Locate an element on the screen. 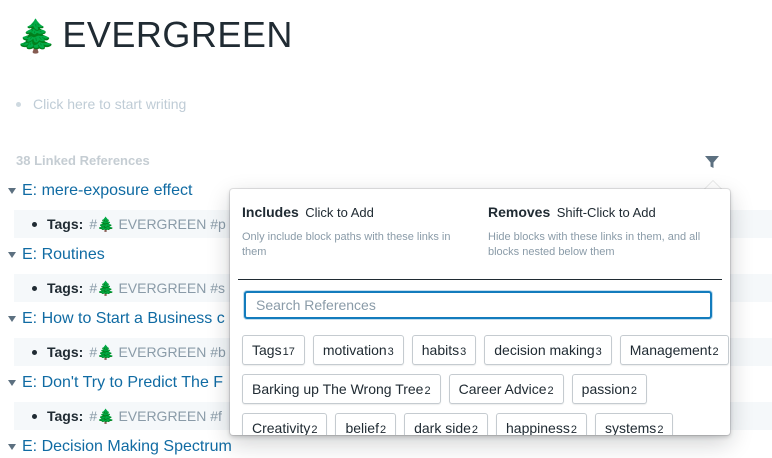 This screenshot has width=772, height=458. includes-hint: Click to Add is located at coordinates (339, 212).